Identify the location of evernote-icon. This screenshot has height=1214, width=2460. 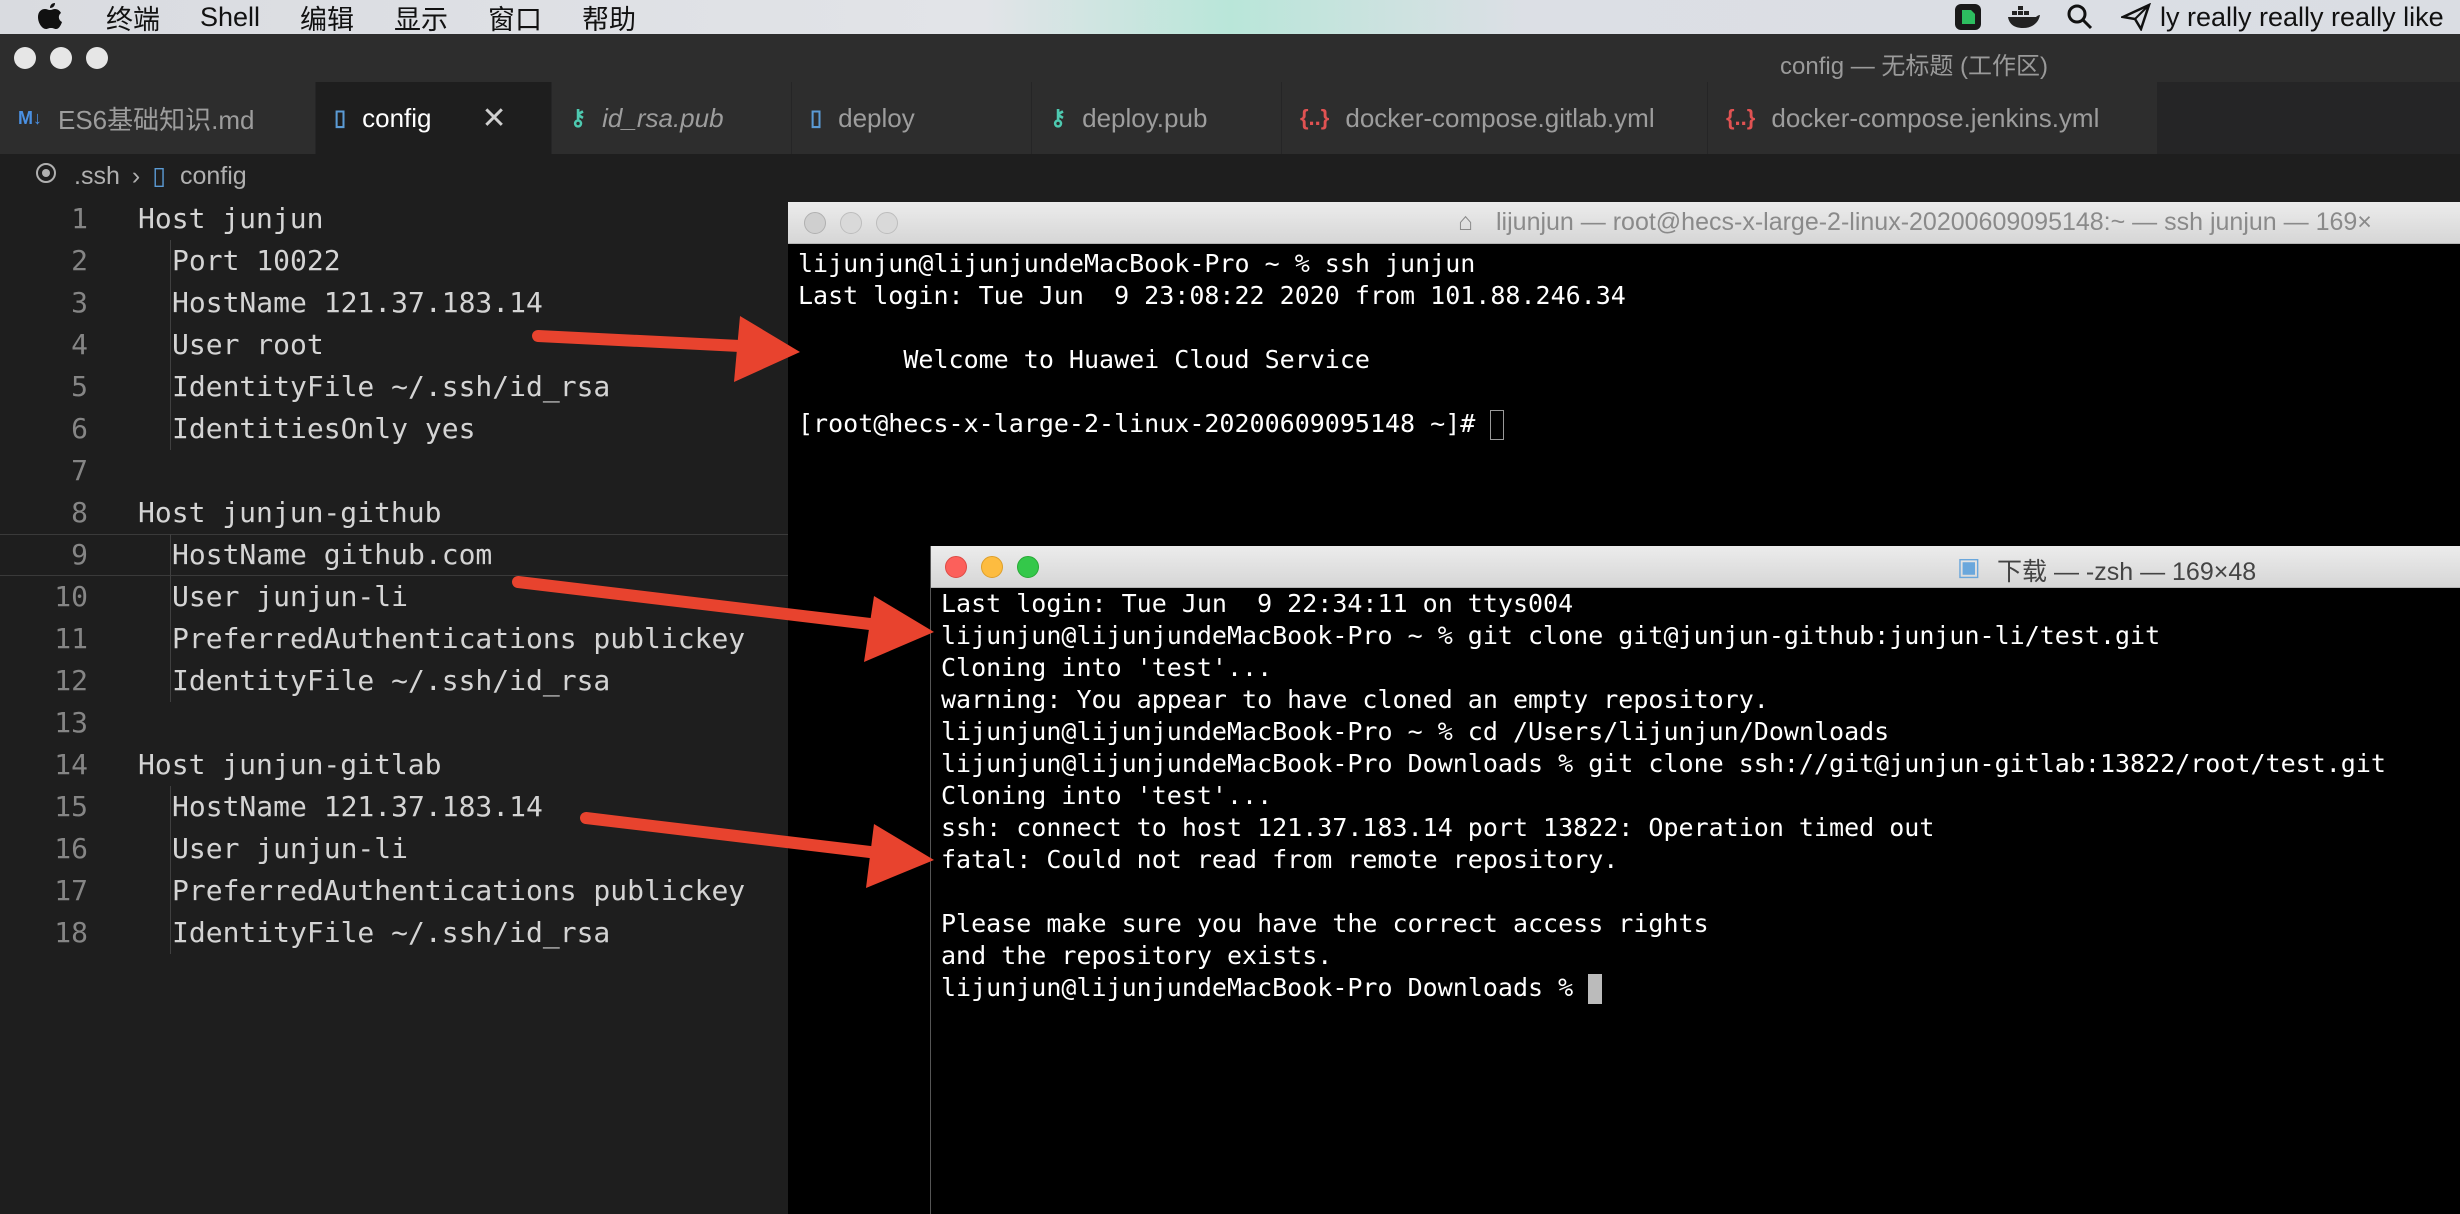
(1968, 17).